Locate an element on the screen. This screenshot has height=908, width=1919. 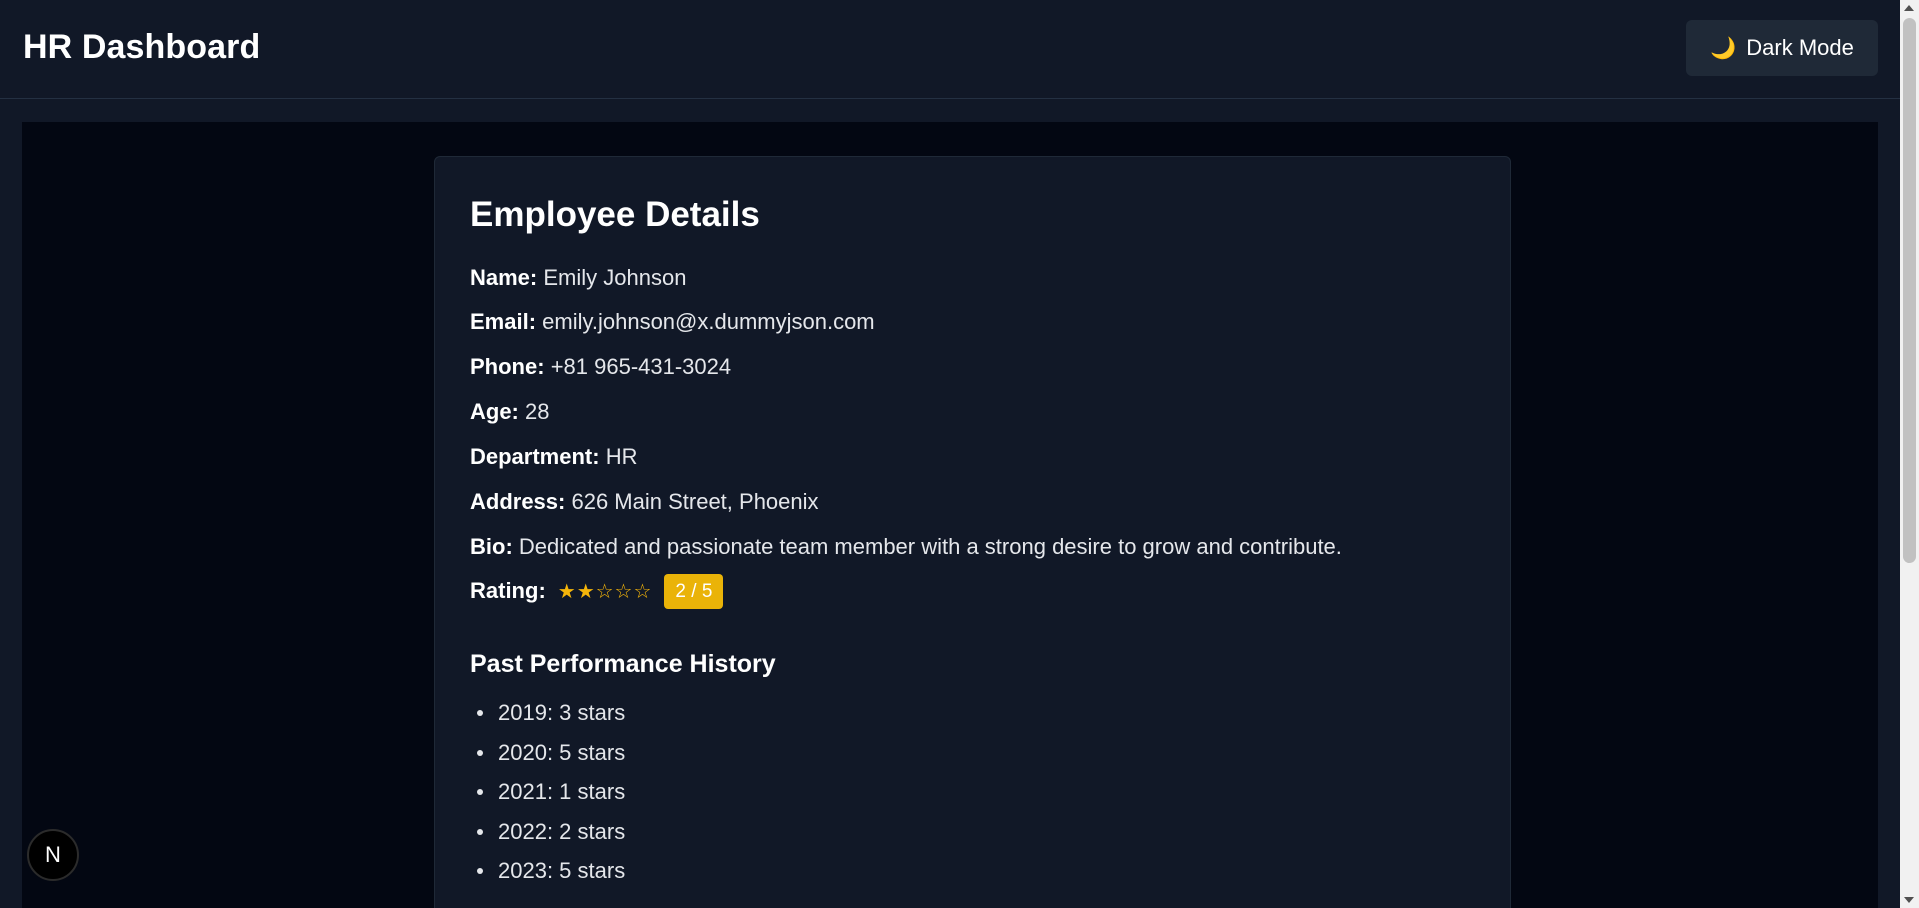
field-label: Age: is located at coordinates (494, 411).